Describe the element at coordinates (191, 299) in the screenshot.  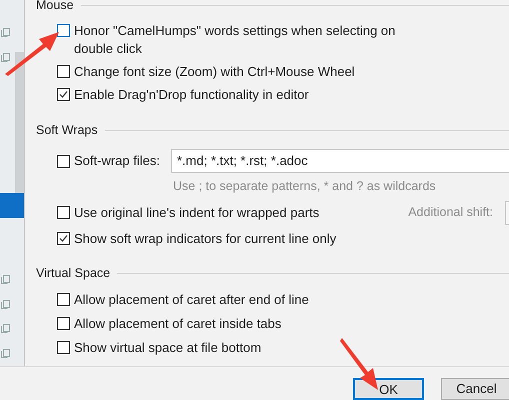
I see `checkbox-label: Allow placement of caret after end of line` at that location.